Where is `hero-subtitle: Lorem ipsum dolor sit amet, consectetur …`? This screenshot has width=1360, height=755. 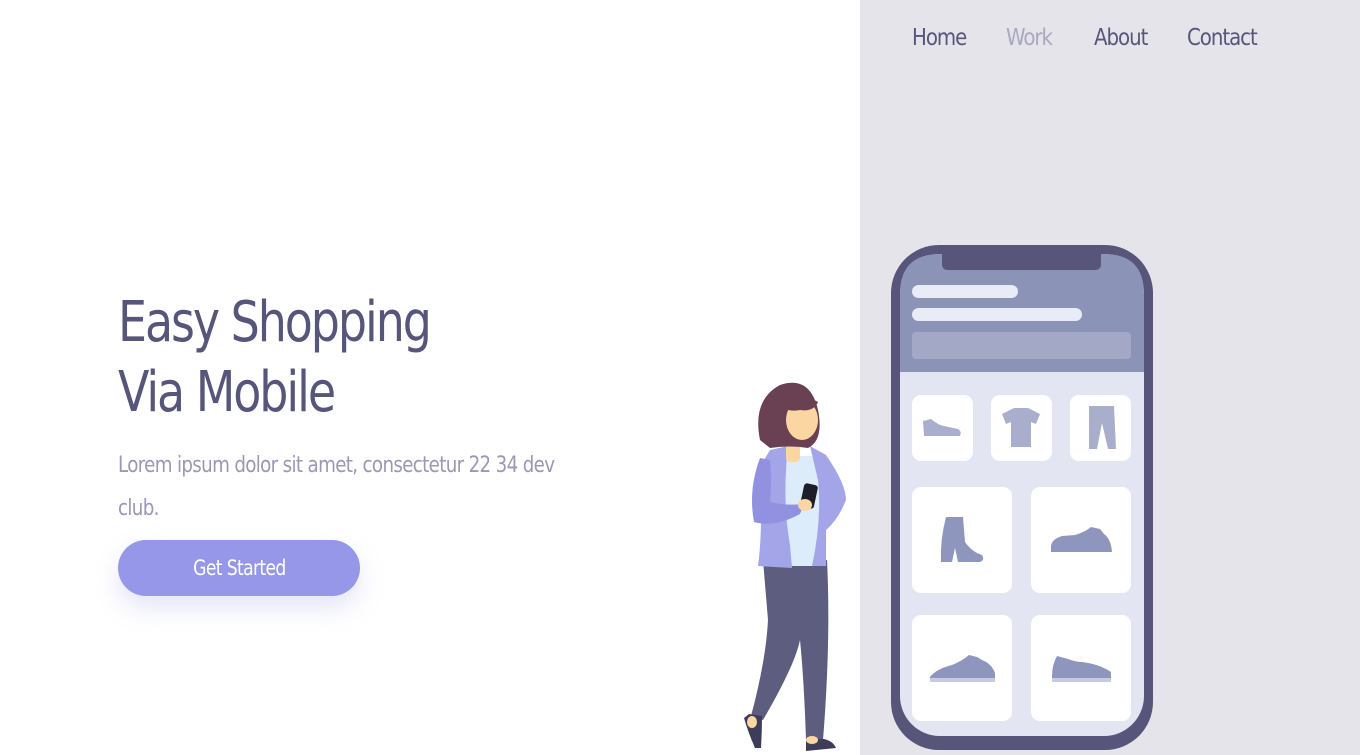 hero-subtitle: Lorem ipsum dolor sit amet, consectetur … is located at coordinates (336, 487).